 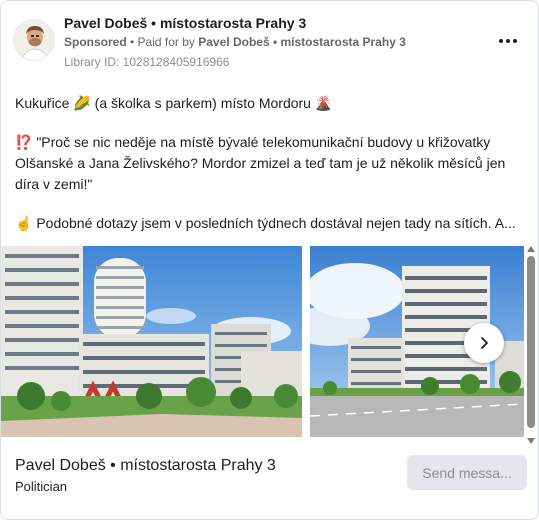 What do you see at coordinates (34, 40) in the screenshot?
I see `avatar` at bounding box center [34, 40].